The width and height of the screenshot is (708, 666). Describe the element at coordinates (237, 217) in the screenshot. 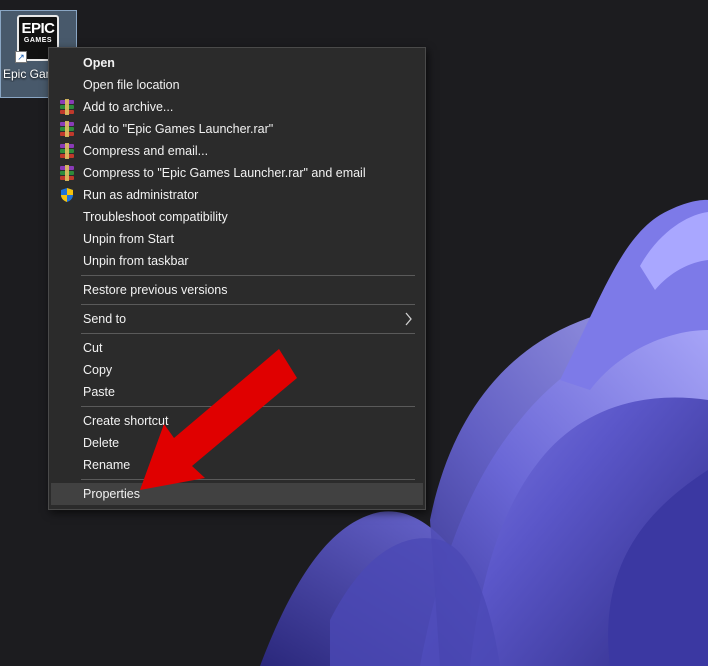

I see `menu-item-troubleshoot-compatibility: Troubleshoot compatibility` at that location.